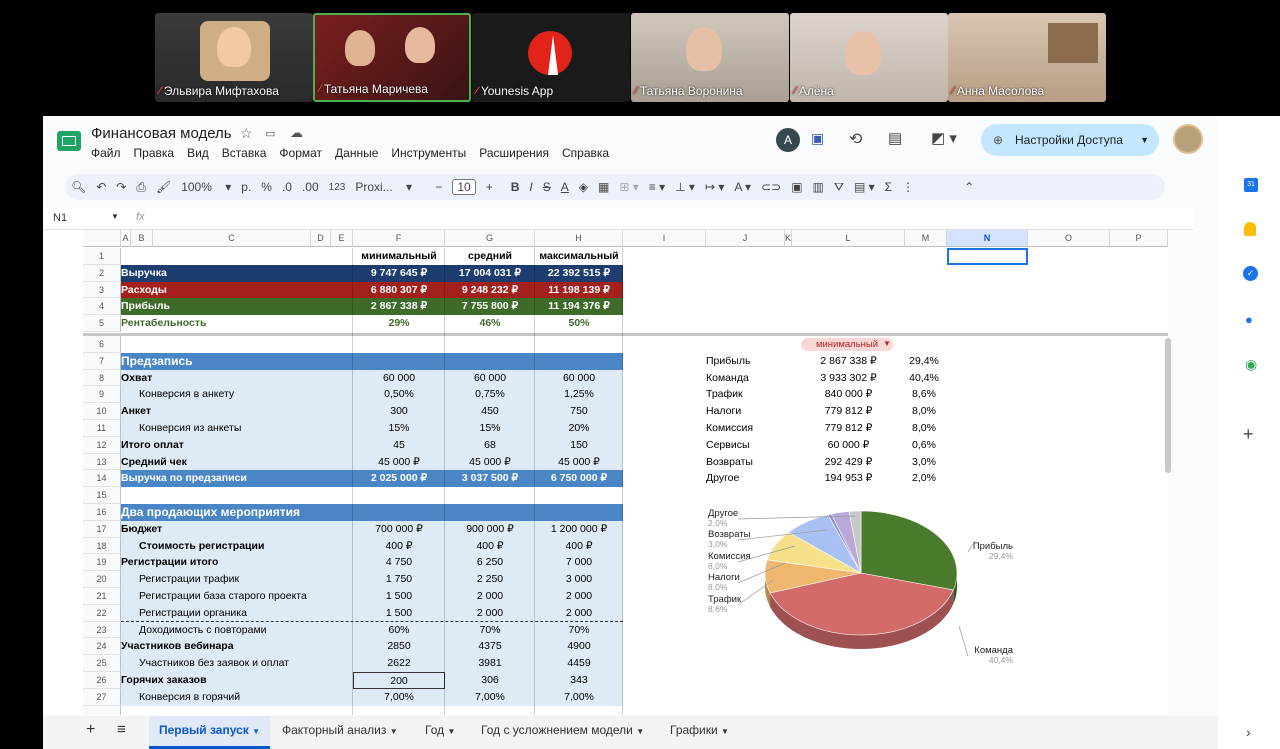  Describe the element at coordinates (603, 187) in the screenshot. I see `borders-icon: ▦` at that location.